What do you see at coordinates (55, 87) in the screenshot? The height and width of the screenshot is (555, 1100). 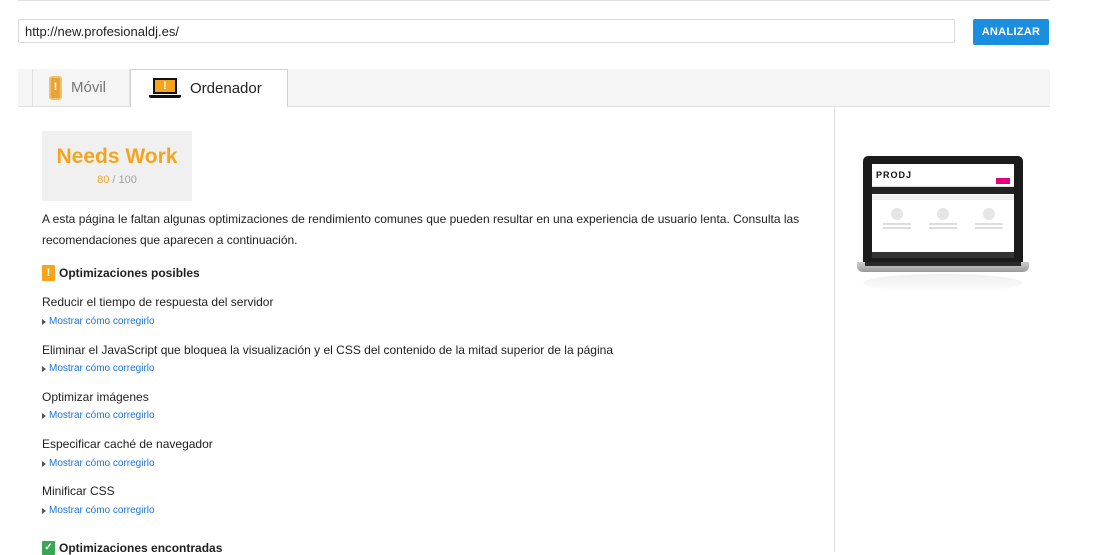 I see `mobile-warning-icon: !` at bounding box center [55, 87].